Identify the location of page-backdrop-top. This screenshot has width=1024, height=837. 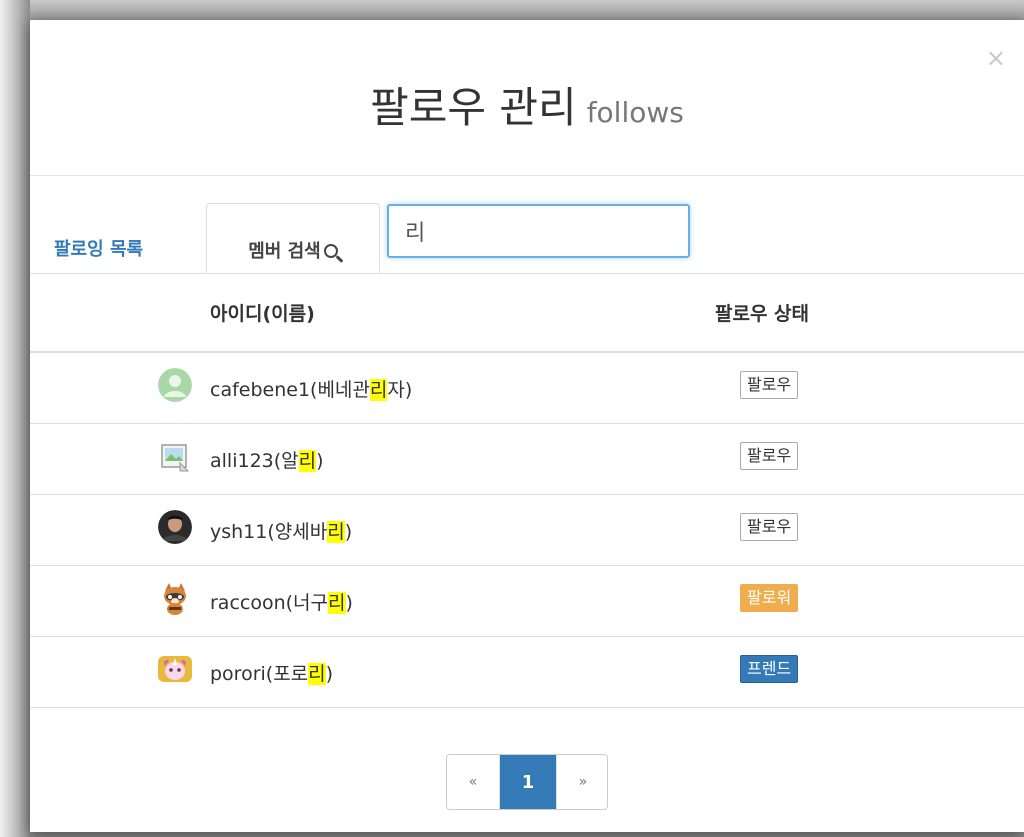
(512, 10).